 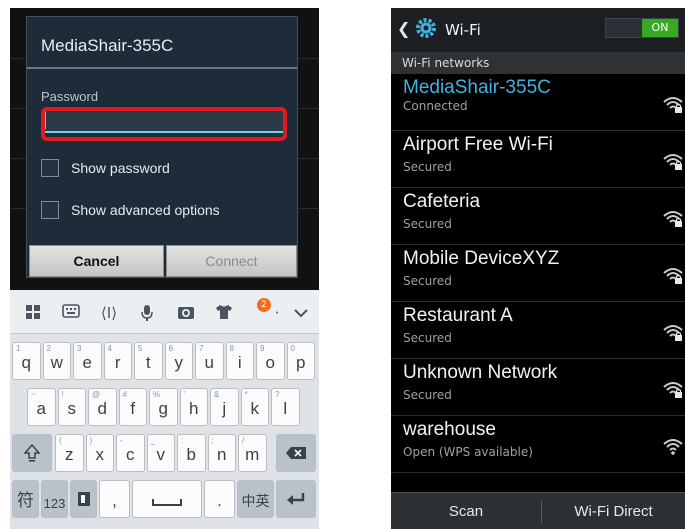 What do you see at coordinates (296, 453) in the screenshot?
I see `backspace-key` at bounding box center [296, 453].